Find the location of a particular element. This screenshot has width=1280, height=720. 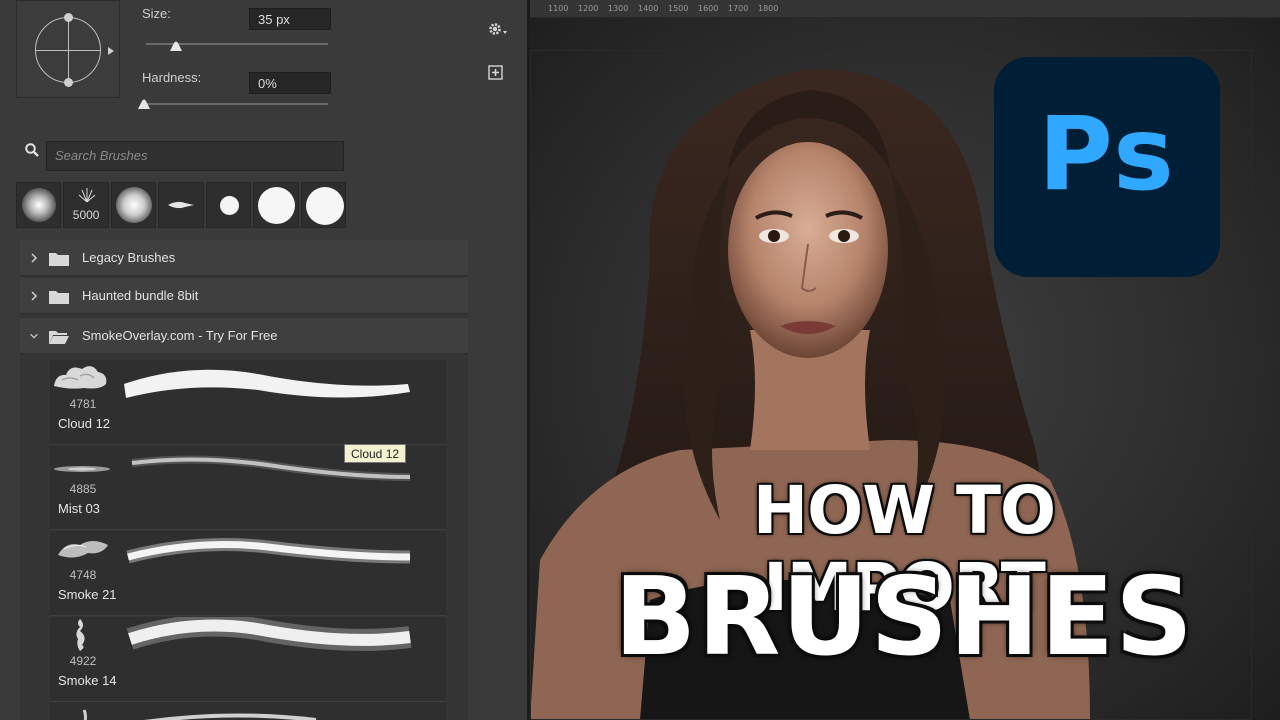

recent-brushes-strip: 5000 is located at coordinates (181, 205).